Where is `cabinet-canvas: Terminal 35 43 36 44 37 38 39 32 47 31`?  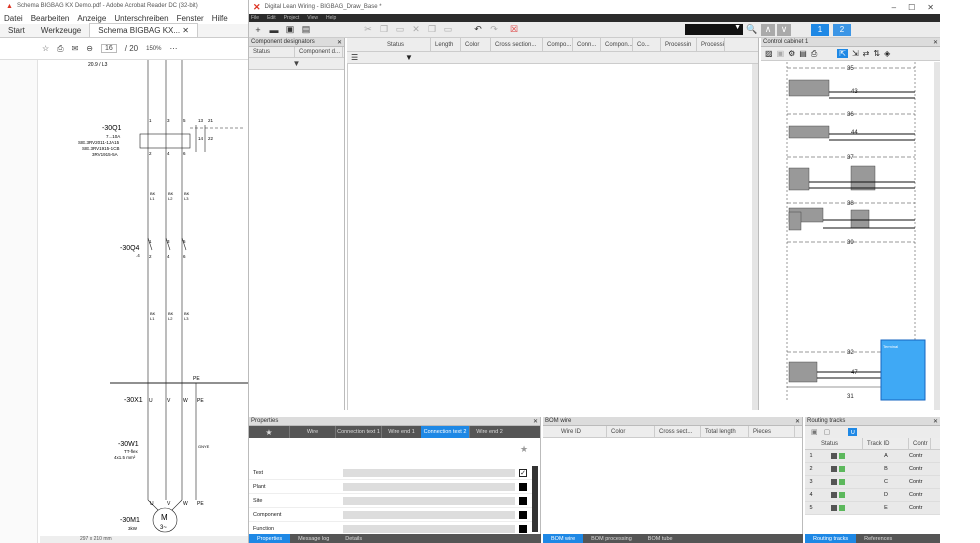
cabinet-canvas: Terminal 35 43 36 44 37 38 39 32 47 31 is located at coordinates (855, 232).